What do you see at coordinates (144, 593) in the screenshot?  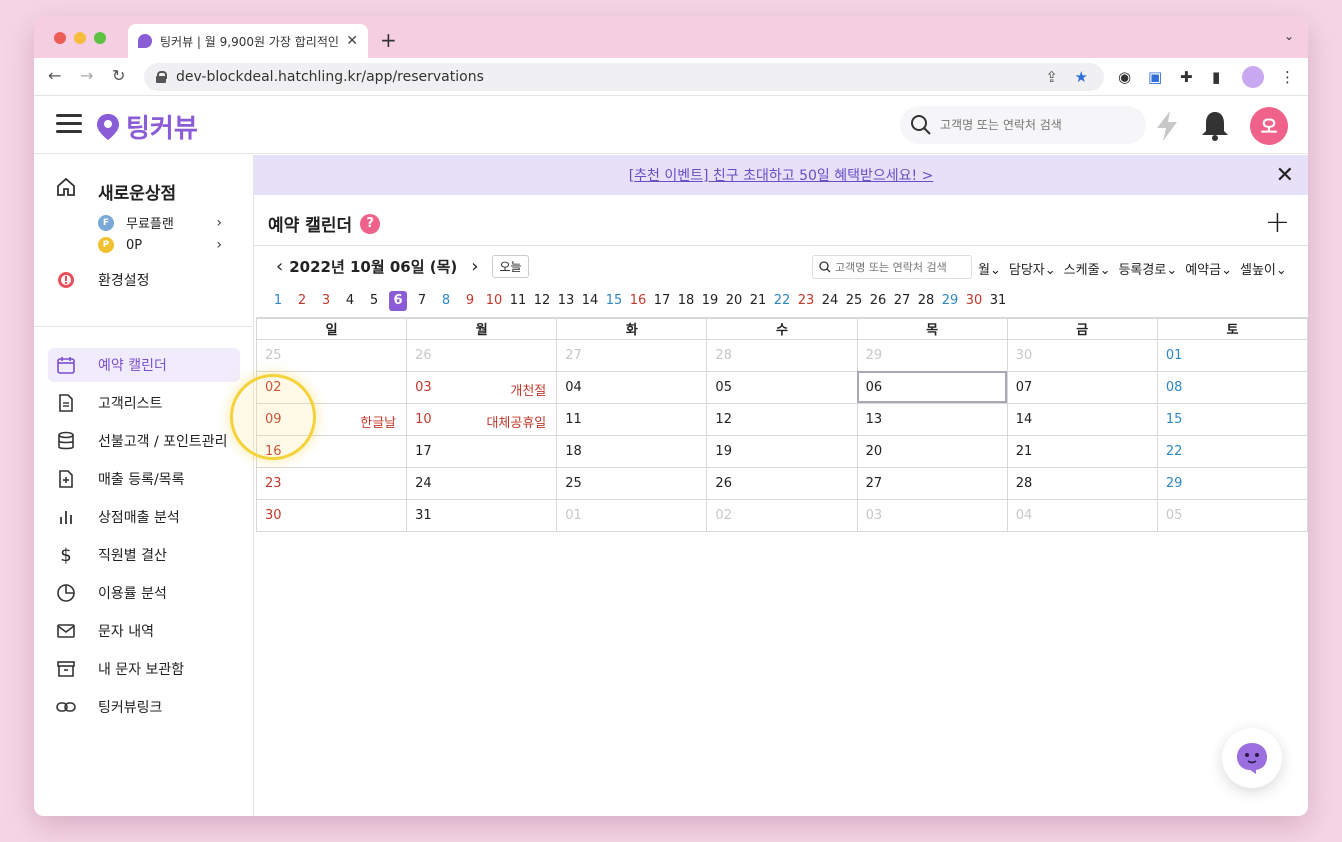 I see `sidebar-item-usage-analysis: 이용률 분석` at bounding box center [144, 593].